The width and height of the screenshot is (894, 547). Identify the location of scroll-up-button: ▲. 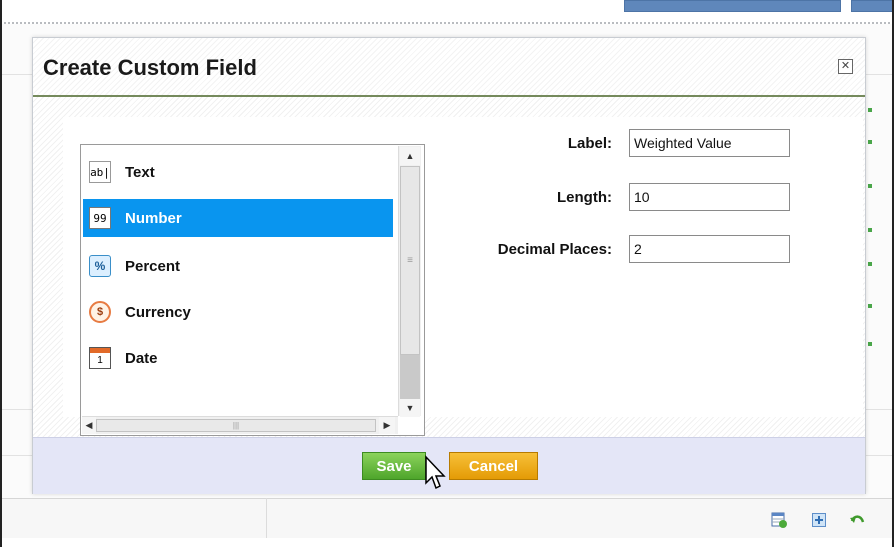
(410, 156).